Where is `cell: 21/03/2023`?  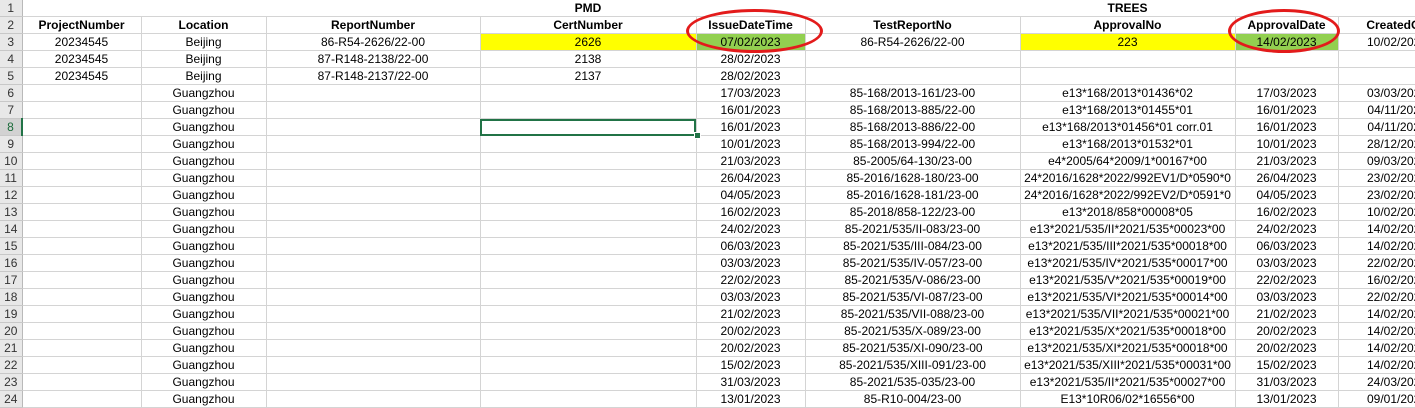 cell: 21/03/2023 is located at coordinates (751, 161).